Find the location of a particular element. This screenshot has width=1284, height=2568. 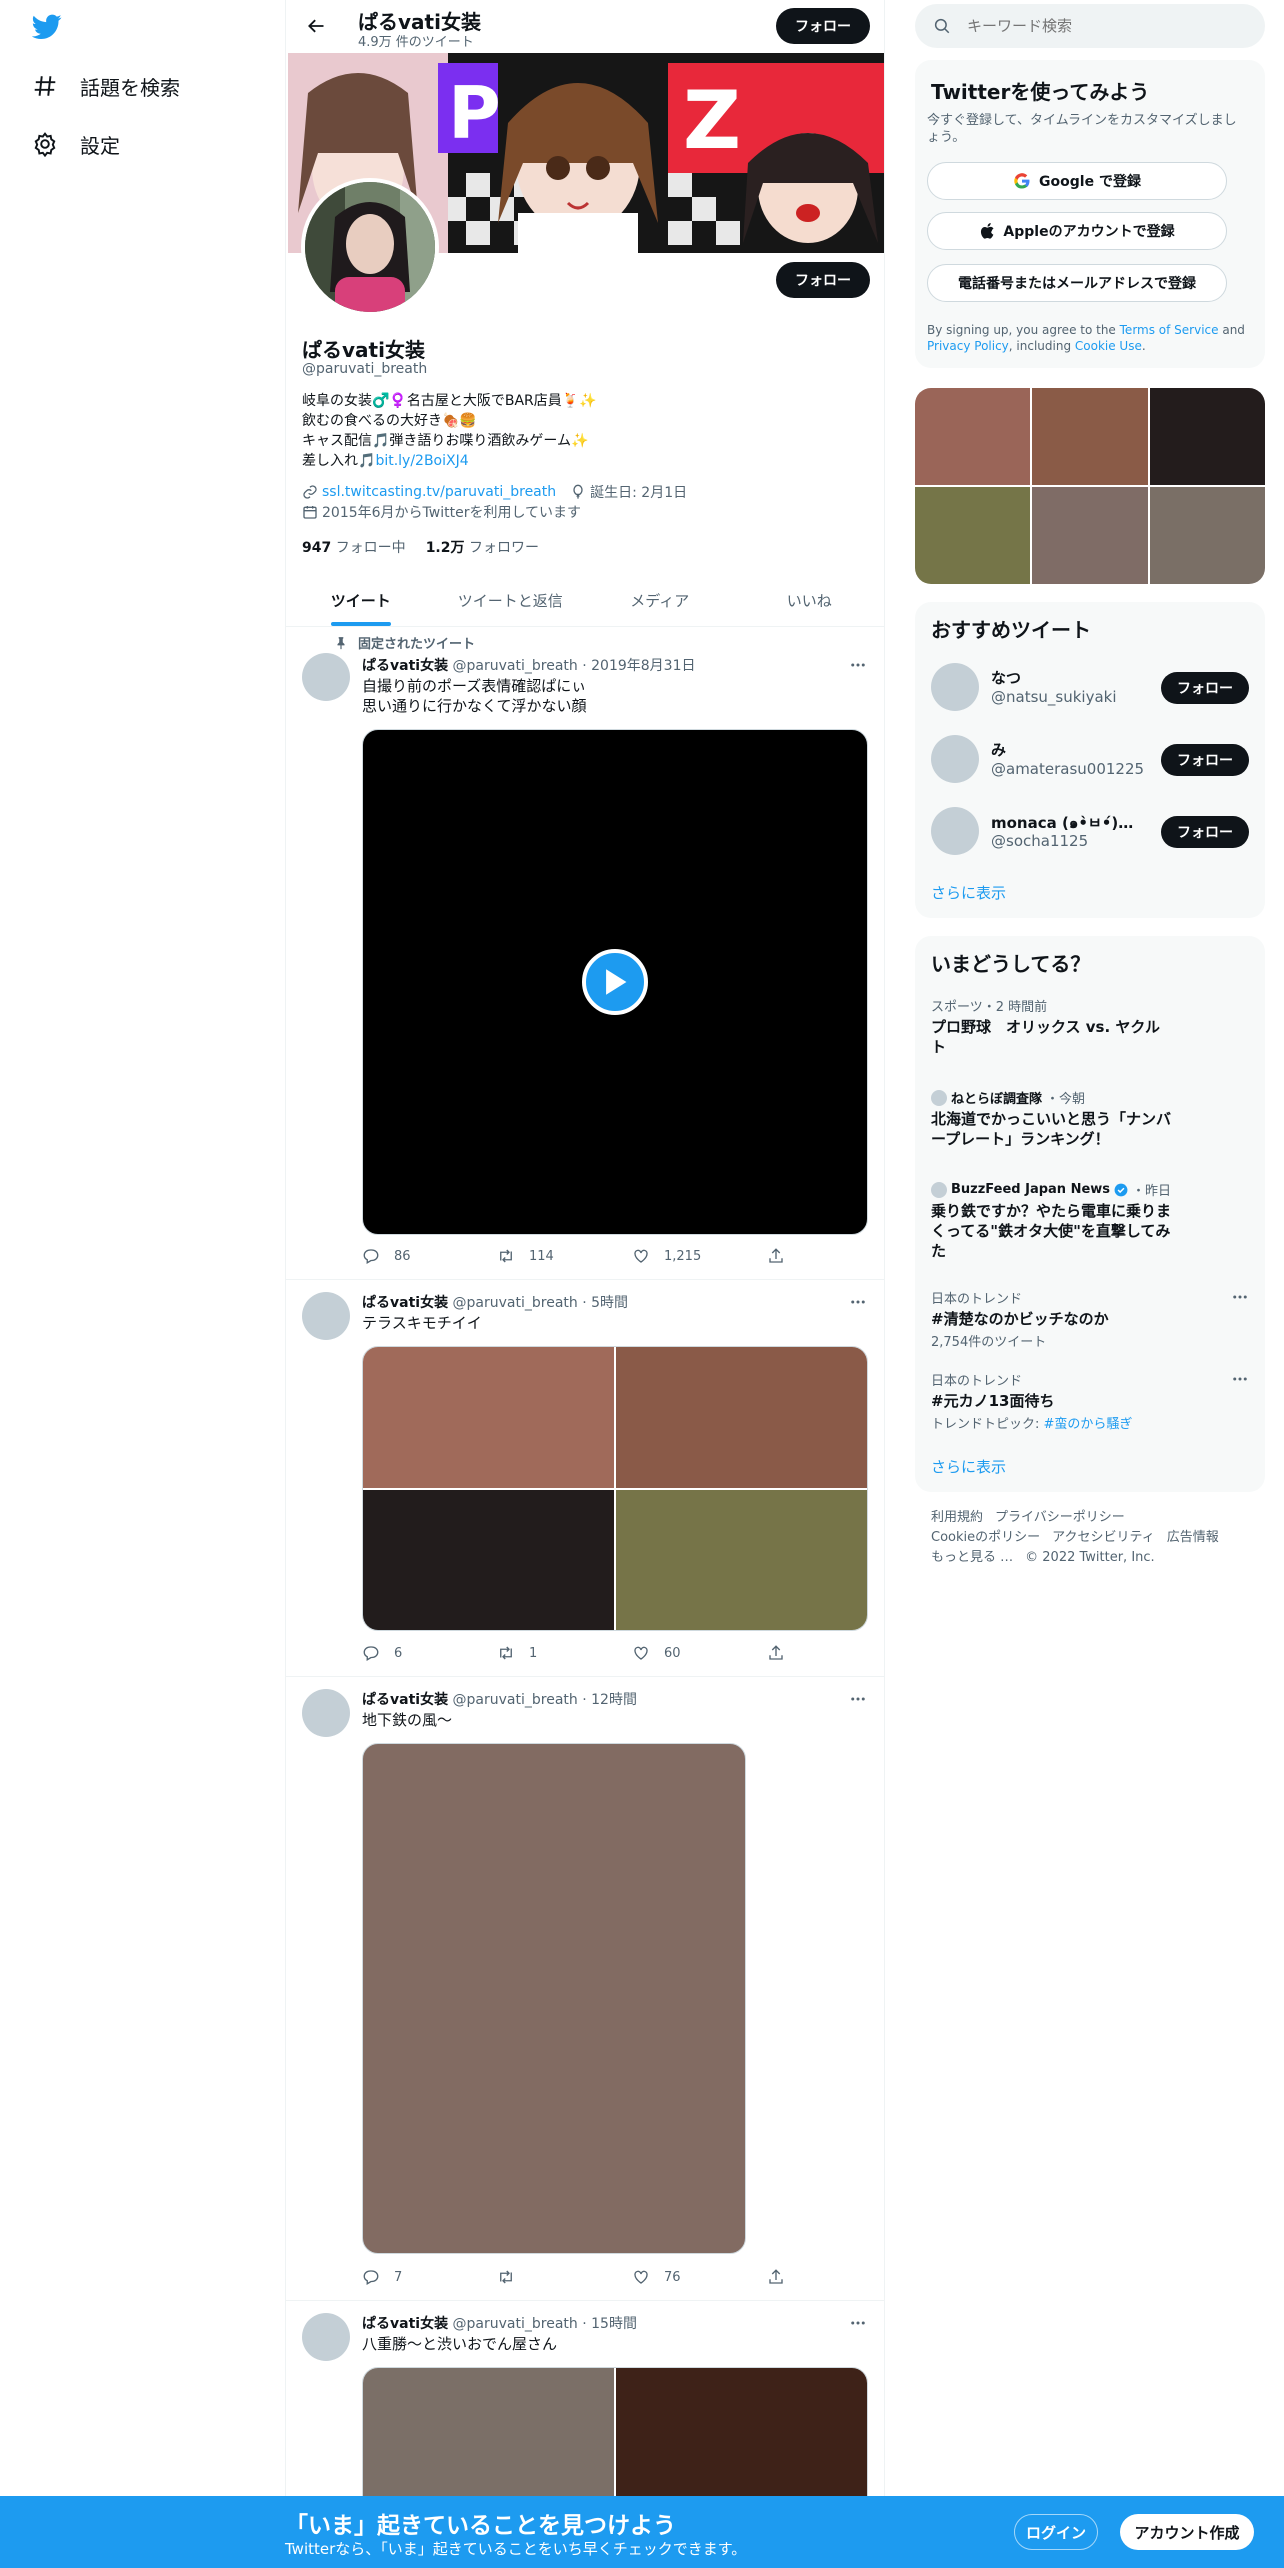

phone-email-signup-button: 電話番号またはメールアドレスで登録 is located at coordinates (1077, 283).